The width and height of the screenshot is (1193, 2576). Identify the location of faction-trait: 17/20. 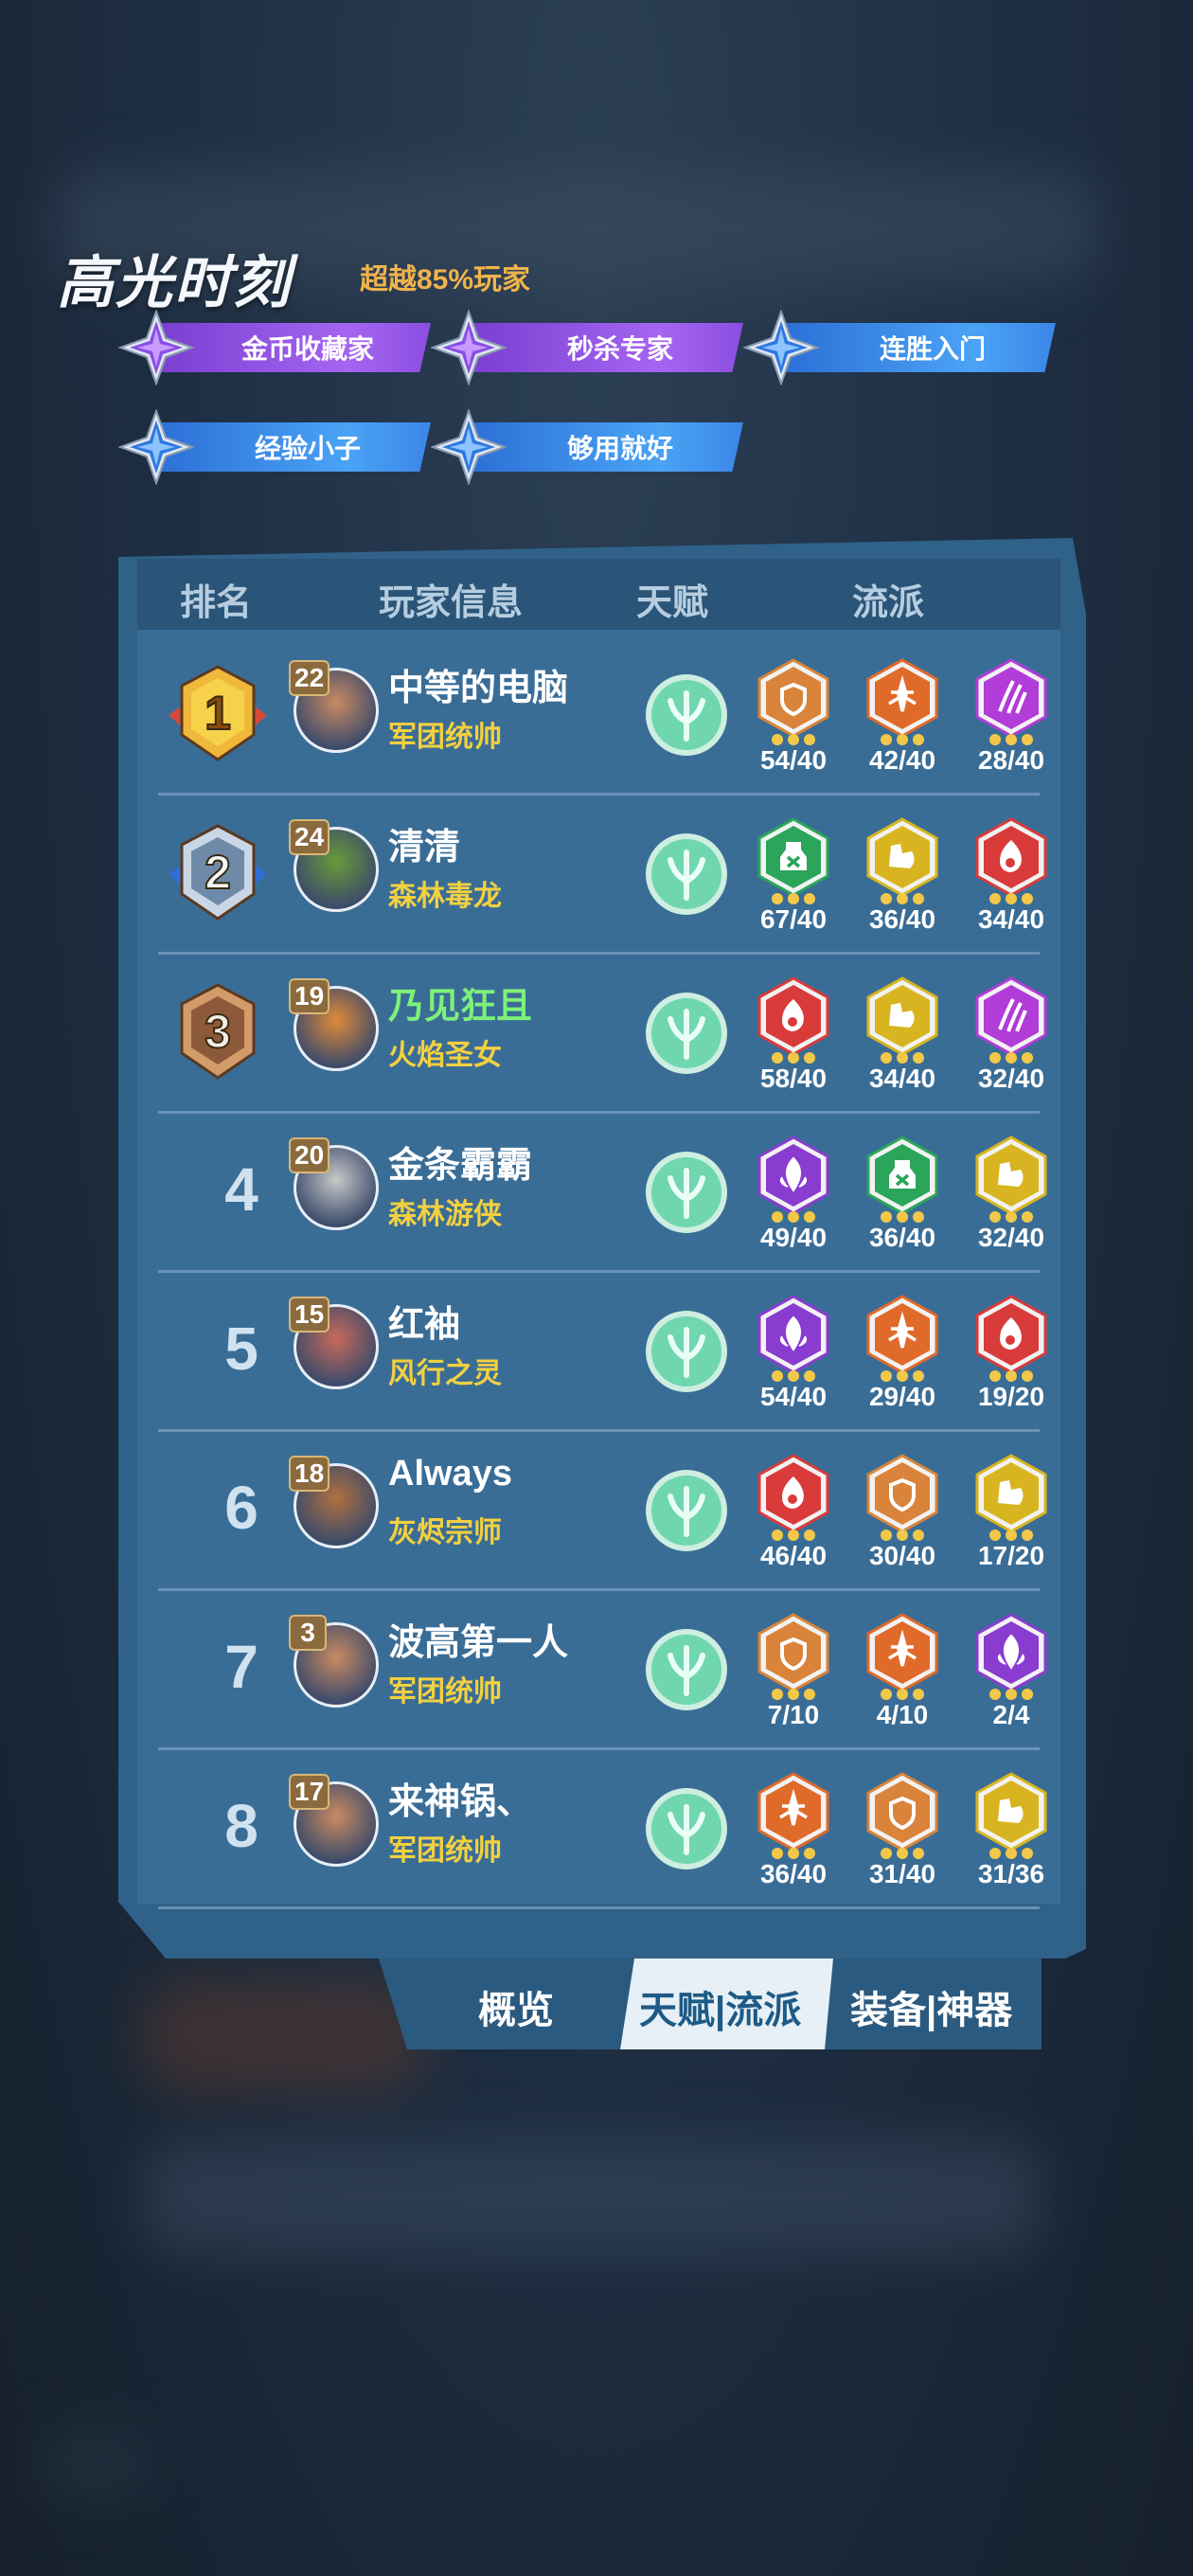
(1011, 1515).